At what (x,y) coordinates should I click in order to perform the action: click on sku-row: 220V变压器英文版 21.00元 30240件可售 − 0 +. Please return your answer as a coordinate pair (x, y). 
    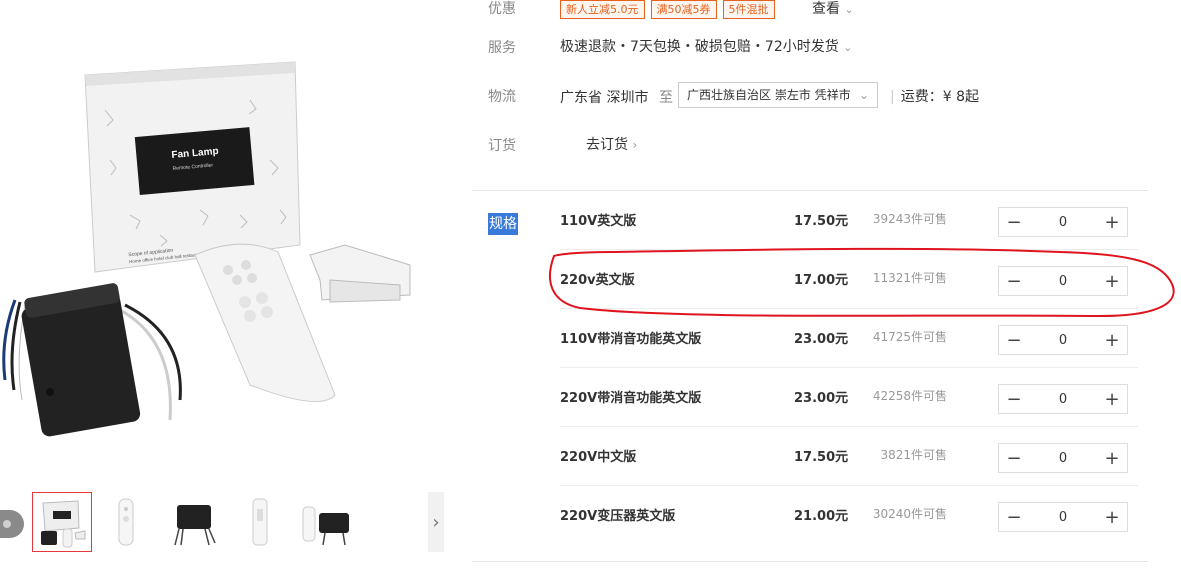
    Looking at the image, I should click on (850, 516).